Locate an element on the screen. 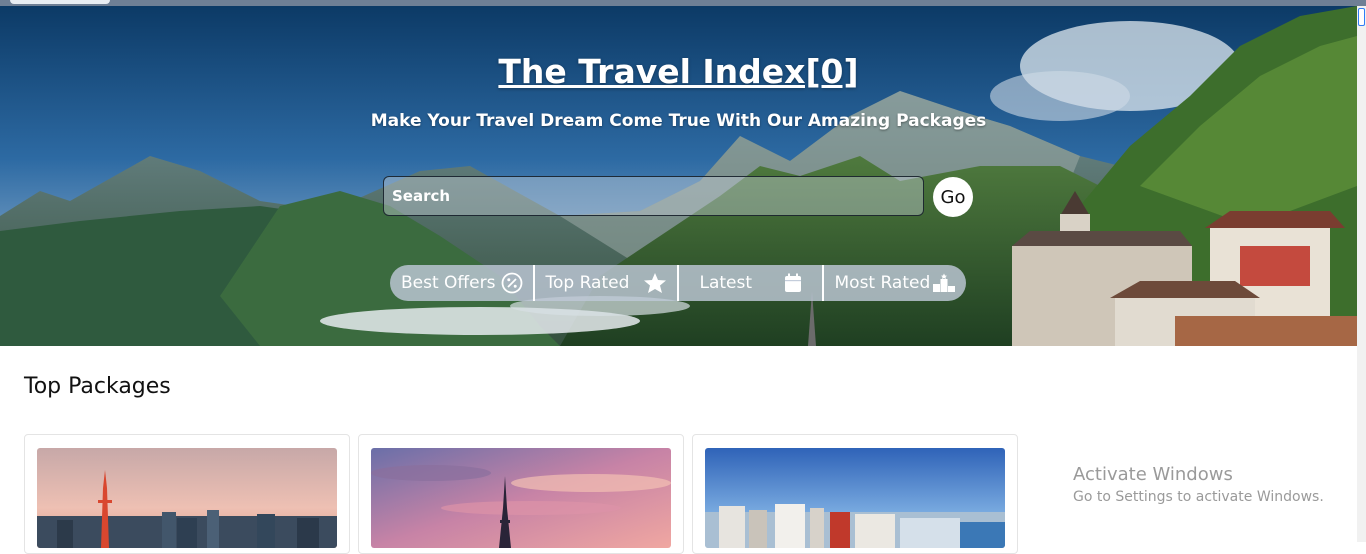 The height and width of the screenshot is (554, 1366). star-icon is located at coordinates (655, 283).